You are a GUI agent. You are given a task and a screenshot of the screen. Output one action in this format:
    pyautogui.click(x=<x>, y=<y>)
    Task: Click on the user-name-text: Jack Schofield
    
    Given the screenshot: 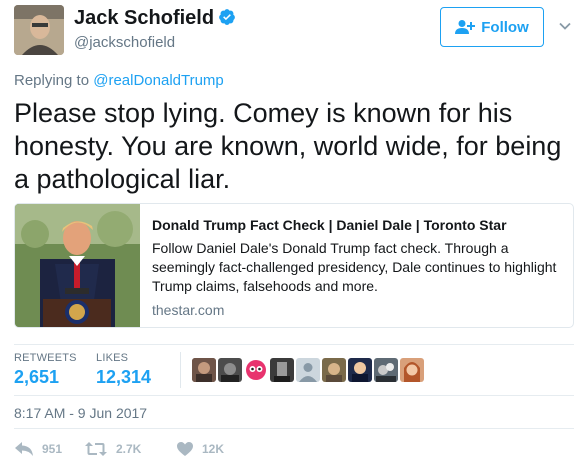 What is the action you would take?
    pyautogui.click(x=144, y=18)
    